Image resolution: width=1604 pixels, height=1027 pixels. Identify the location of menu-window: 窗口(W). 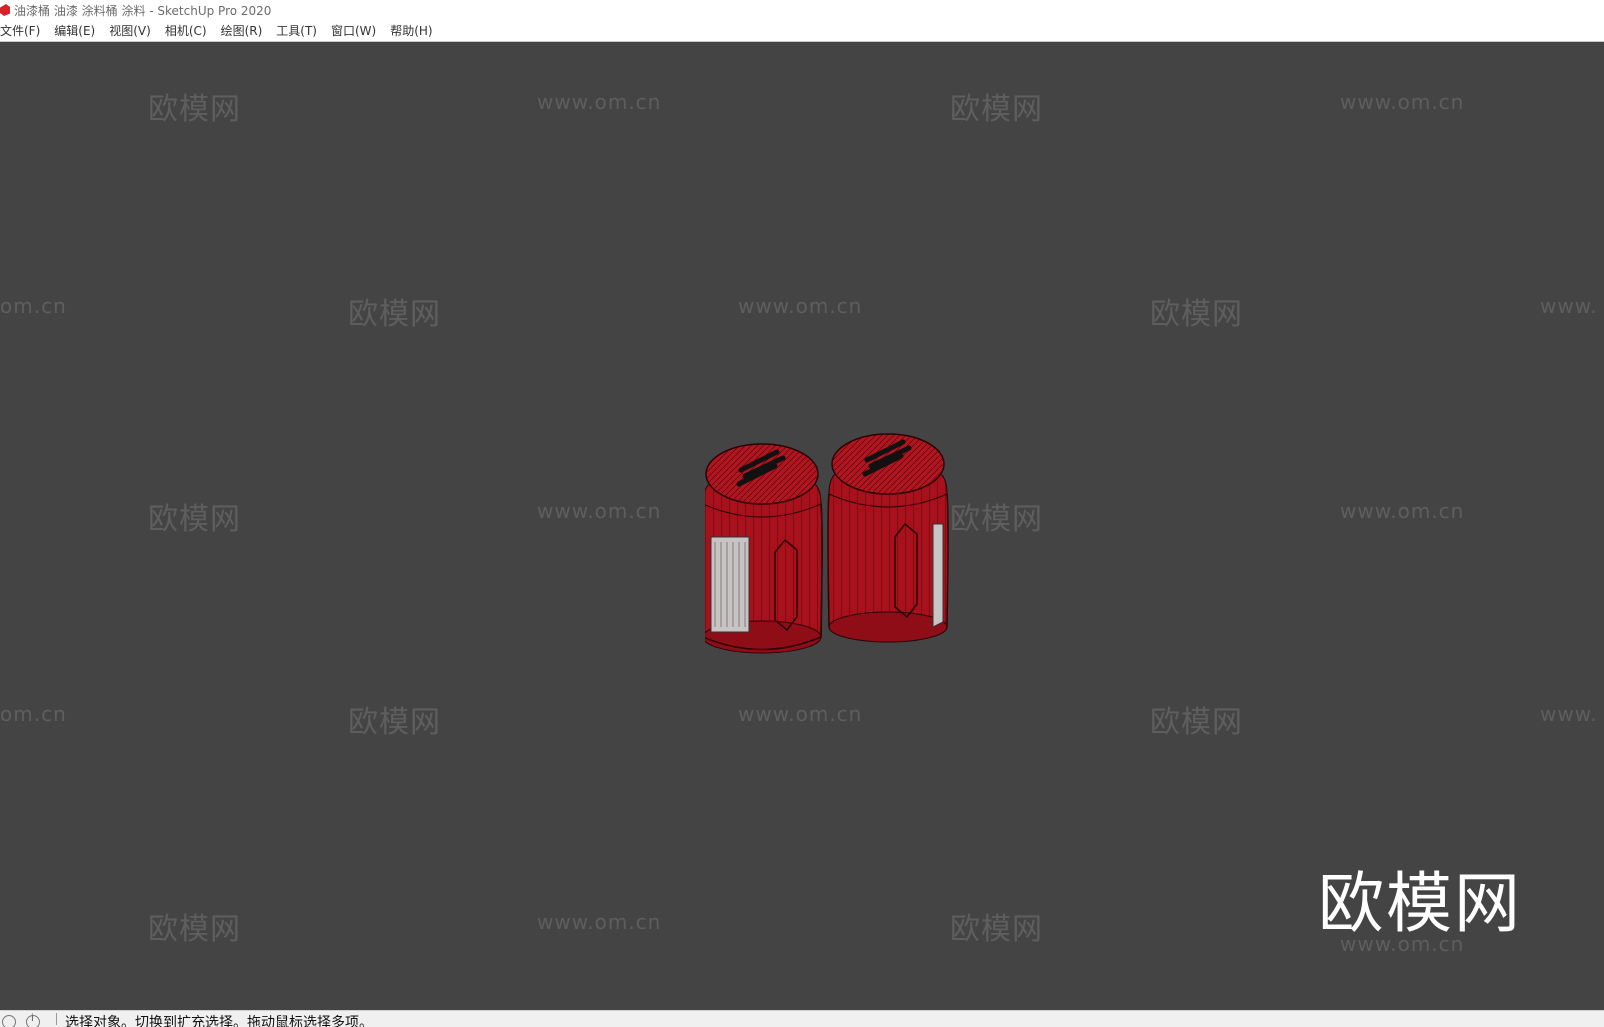
(357, 30).